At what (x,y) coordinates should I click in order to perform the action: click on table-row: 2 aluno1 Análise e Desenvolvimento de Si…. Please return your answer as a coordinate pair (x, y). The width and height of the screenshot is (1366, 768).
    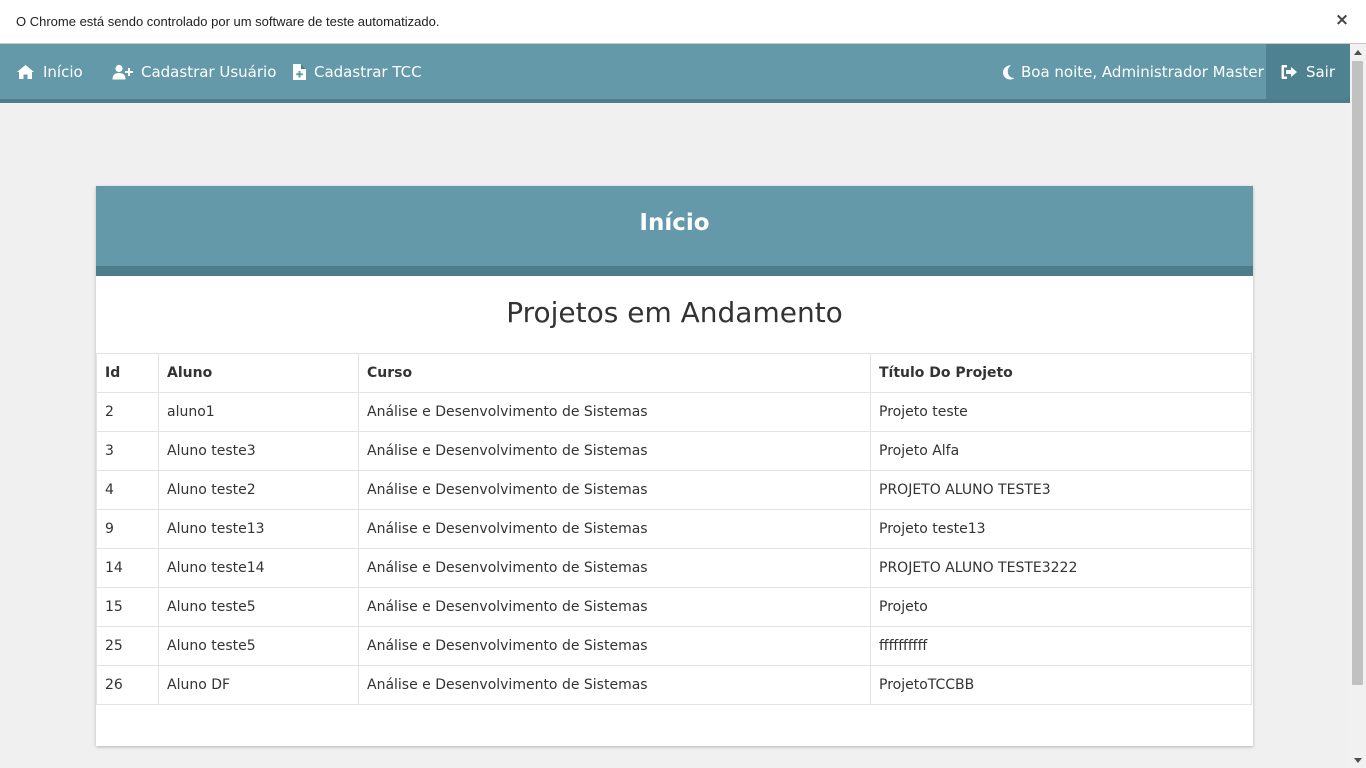
    Looking at the image, I should click on (674, 412).